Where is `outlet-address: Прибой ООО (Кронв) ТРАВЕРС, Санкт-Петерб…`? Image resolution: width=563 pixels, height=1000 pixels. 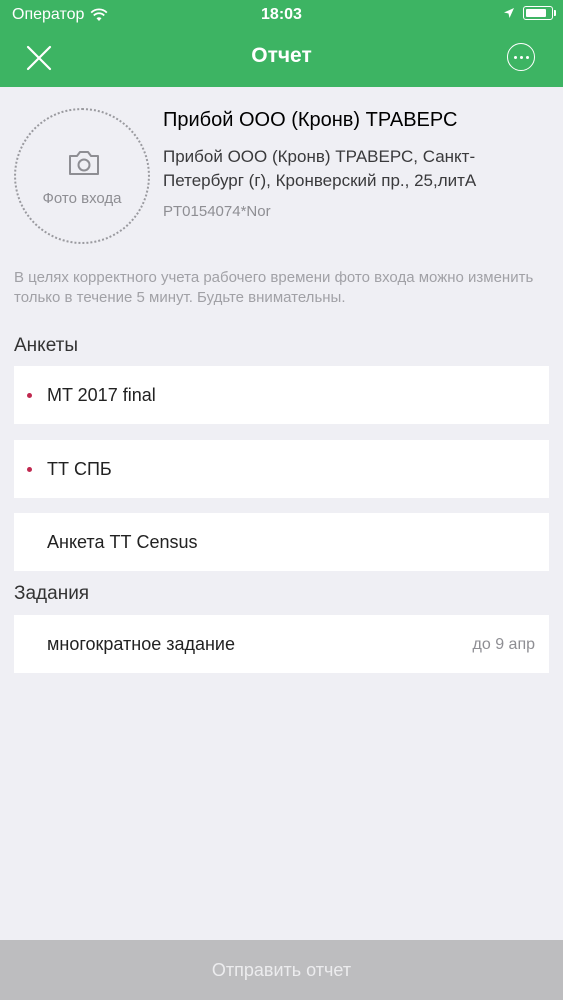 outlet-address: Прибой ООО (Кронв) ТРАВЕРС, Санкт-Петерб… is located at coordinates (320, 168).